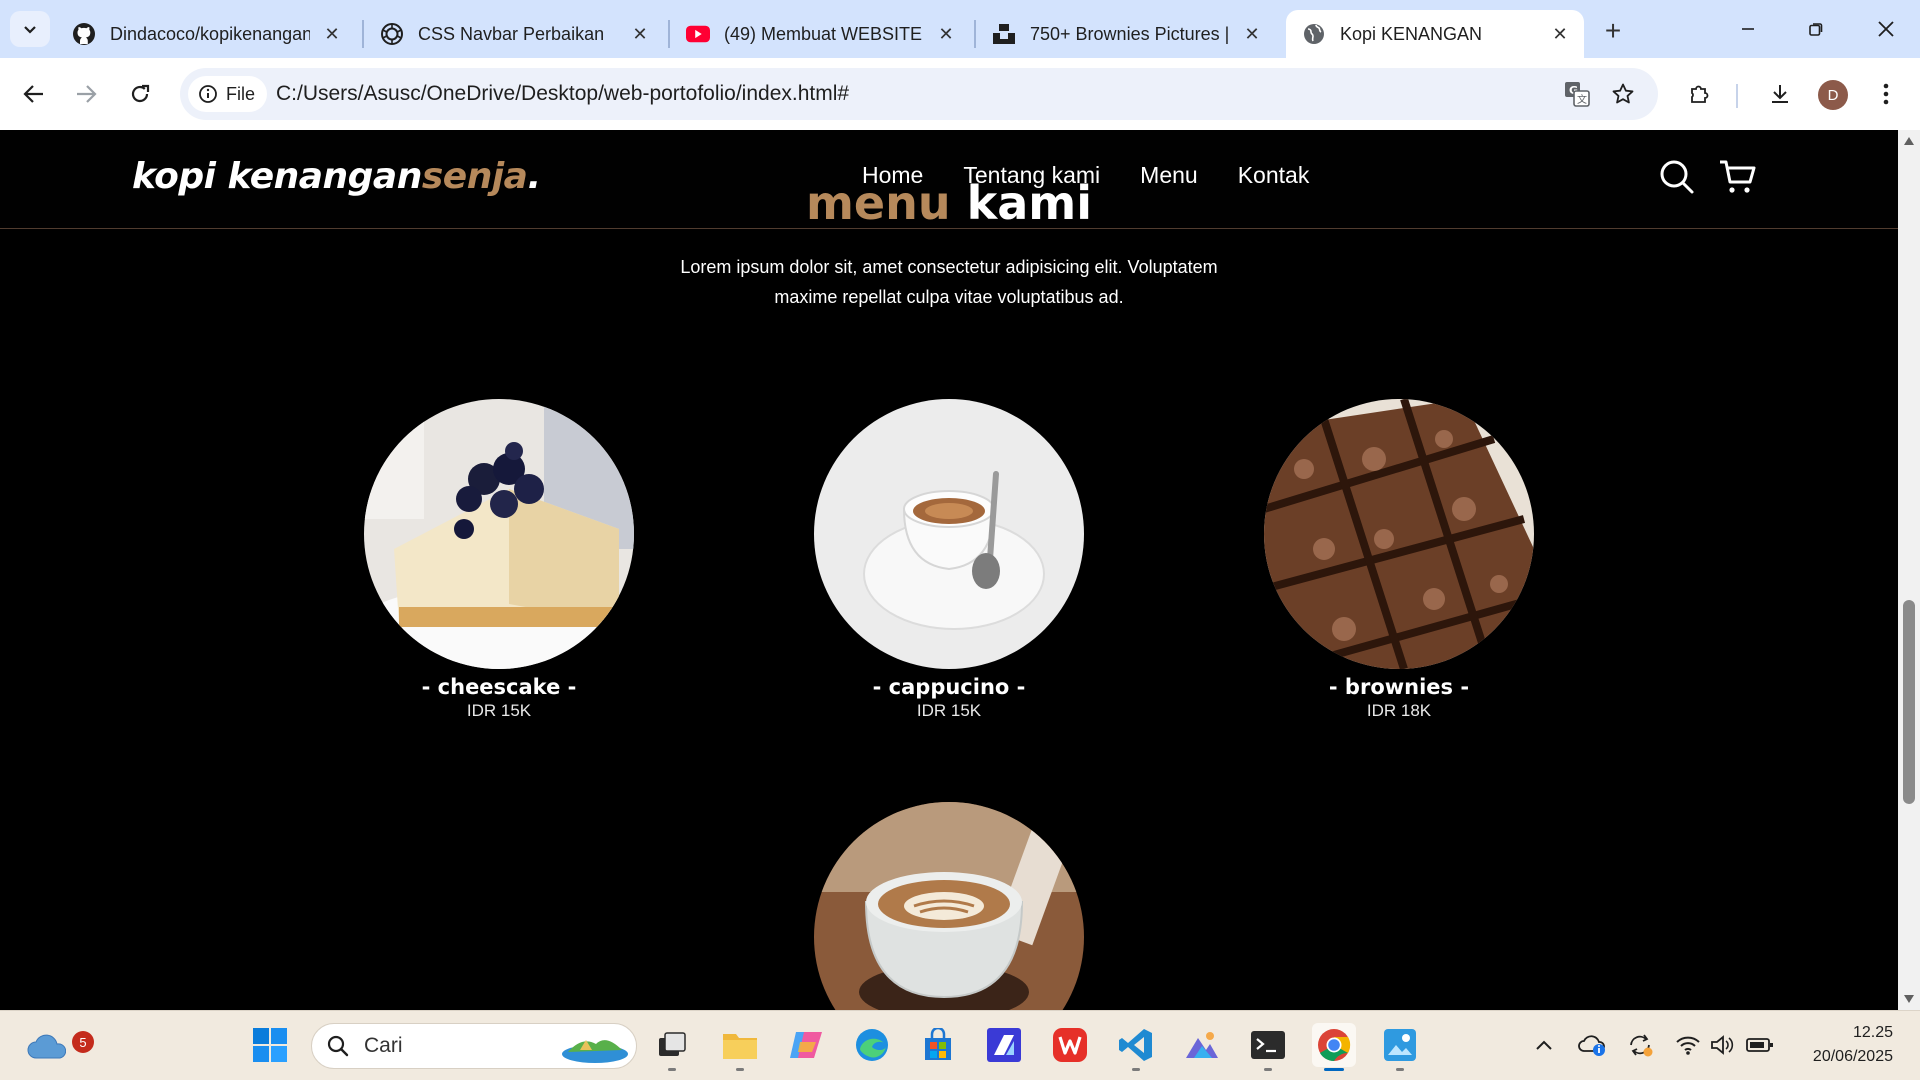 The width and height of the screenshot is (1920, 1080). I want to click on paint-icon, so click(1400, 1045).